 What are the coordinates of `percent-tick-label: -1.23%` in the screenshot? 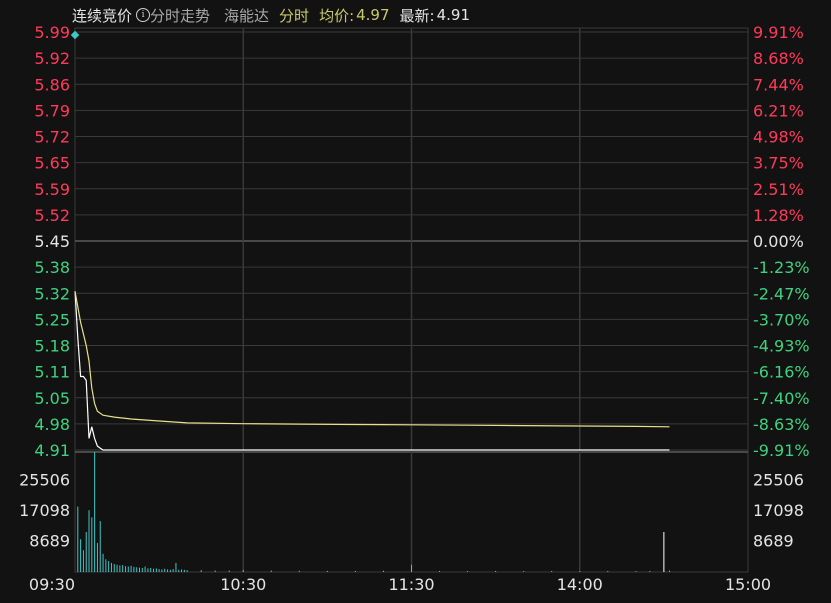 It's located at (781, 267).